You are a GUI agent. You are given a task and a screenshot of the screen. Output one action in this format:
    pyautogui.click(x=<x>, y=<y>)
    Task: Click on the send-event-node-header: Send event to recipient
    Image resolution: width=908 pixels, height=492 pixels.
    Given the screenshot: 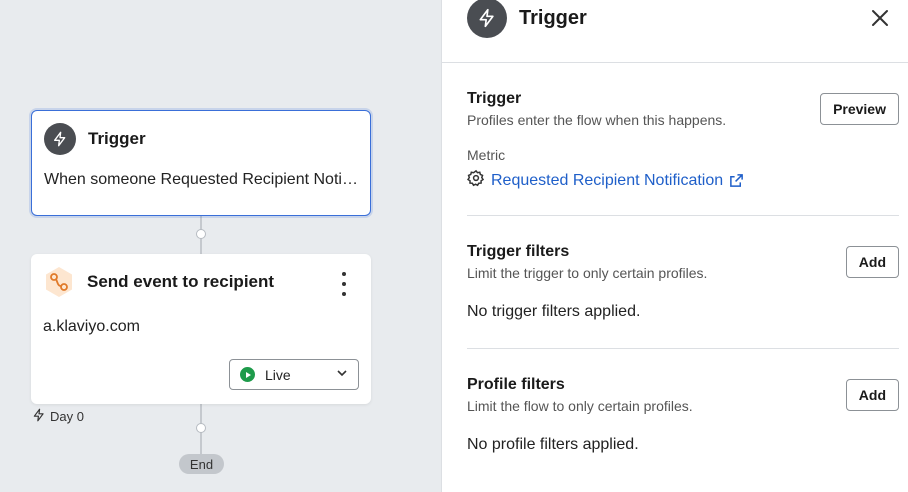 What is the action you would take?
    pyautogui.click(x=158, y=282)
    